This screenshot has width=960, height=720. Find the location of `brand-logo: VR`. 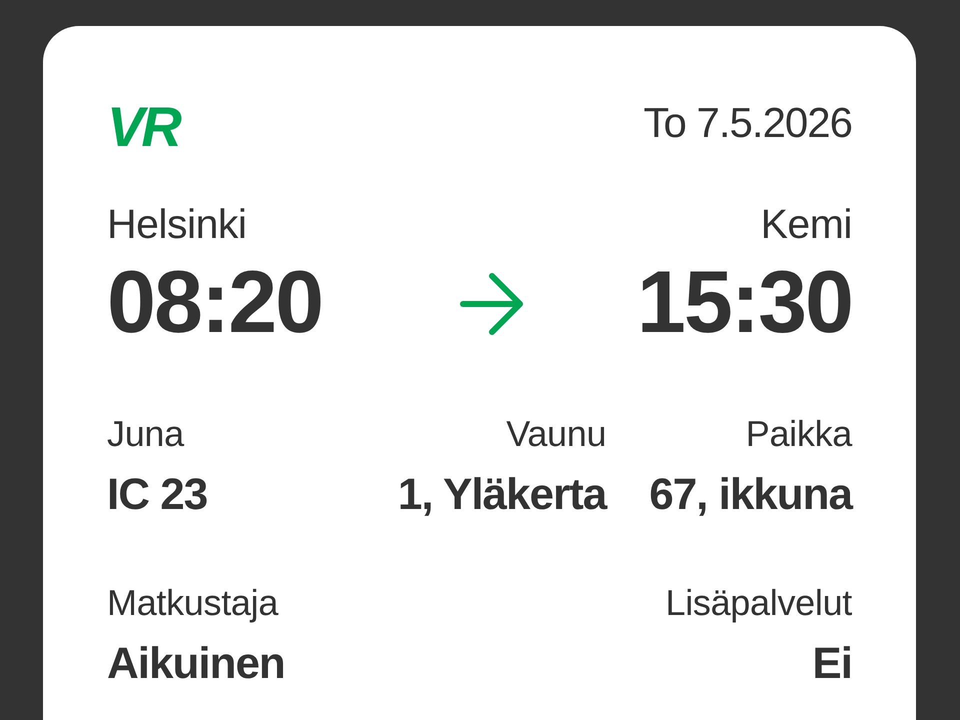

brand-logo: VR is located at coordinates (143, 127).